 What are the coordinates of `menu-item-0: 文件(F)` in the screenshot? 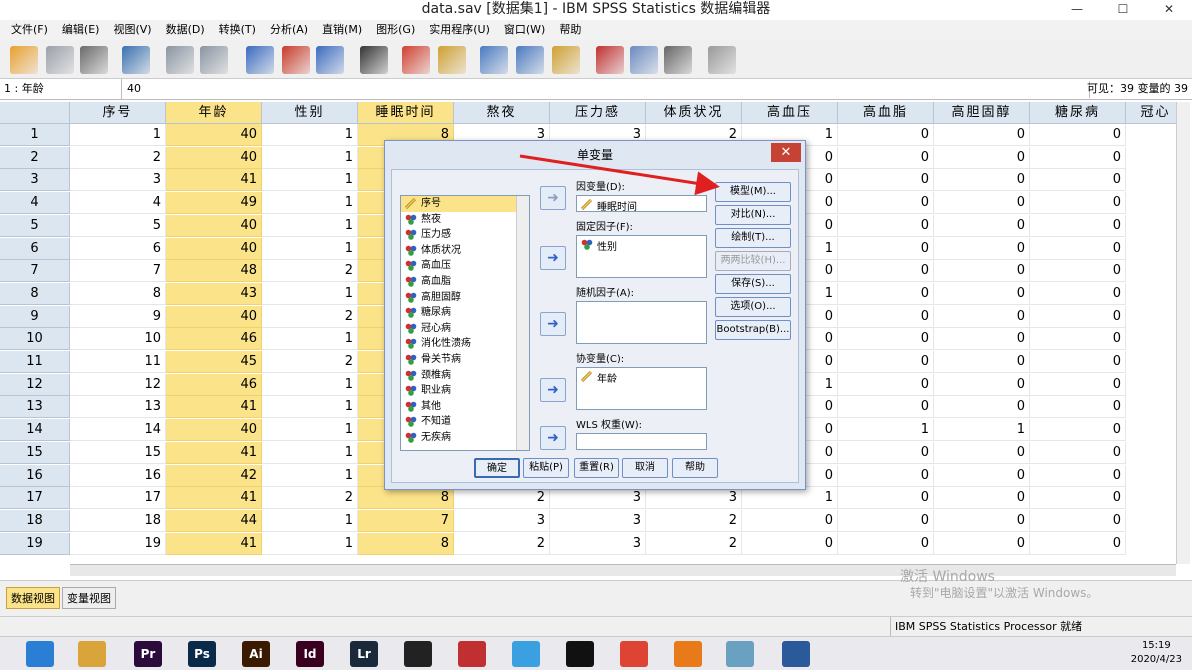 It's located at (29, 30).